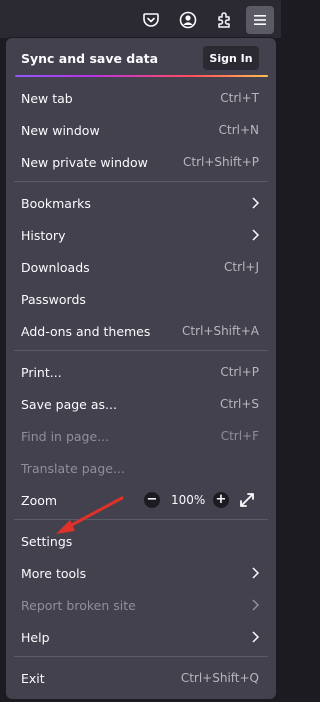 The width and height of the screenshot is (320, 702). What do you see at coordinates (141, 98) in the screenshot?
I see `menu-item-new-tab: New tab Ctrl+T` at bounding box center [141, 98].